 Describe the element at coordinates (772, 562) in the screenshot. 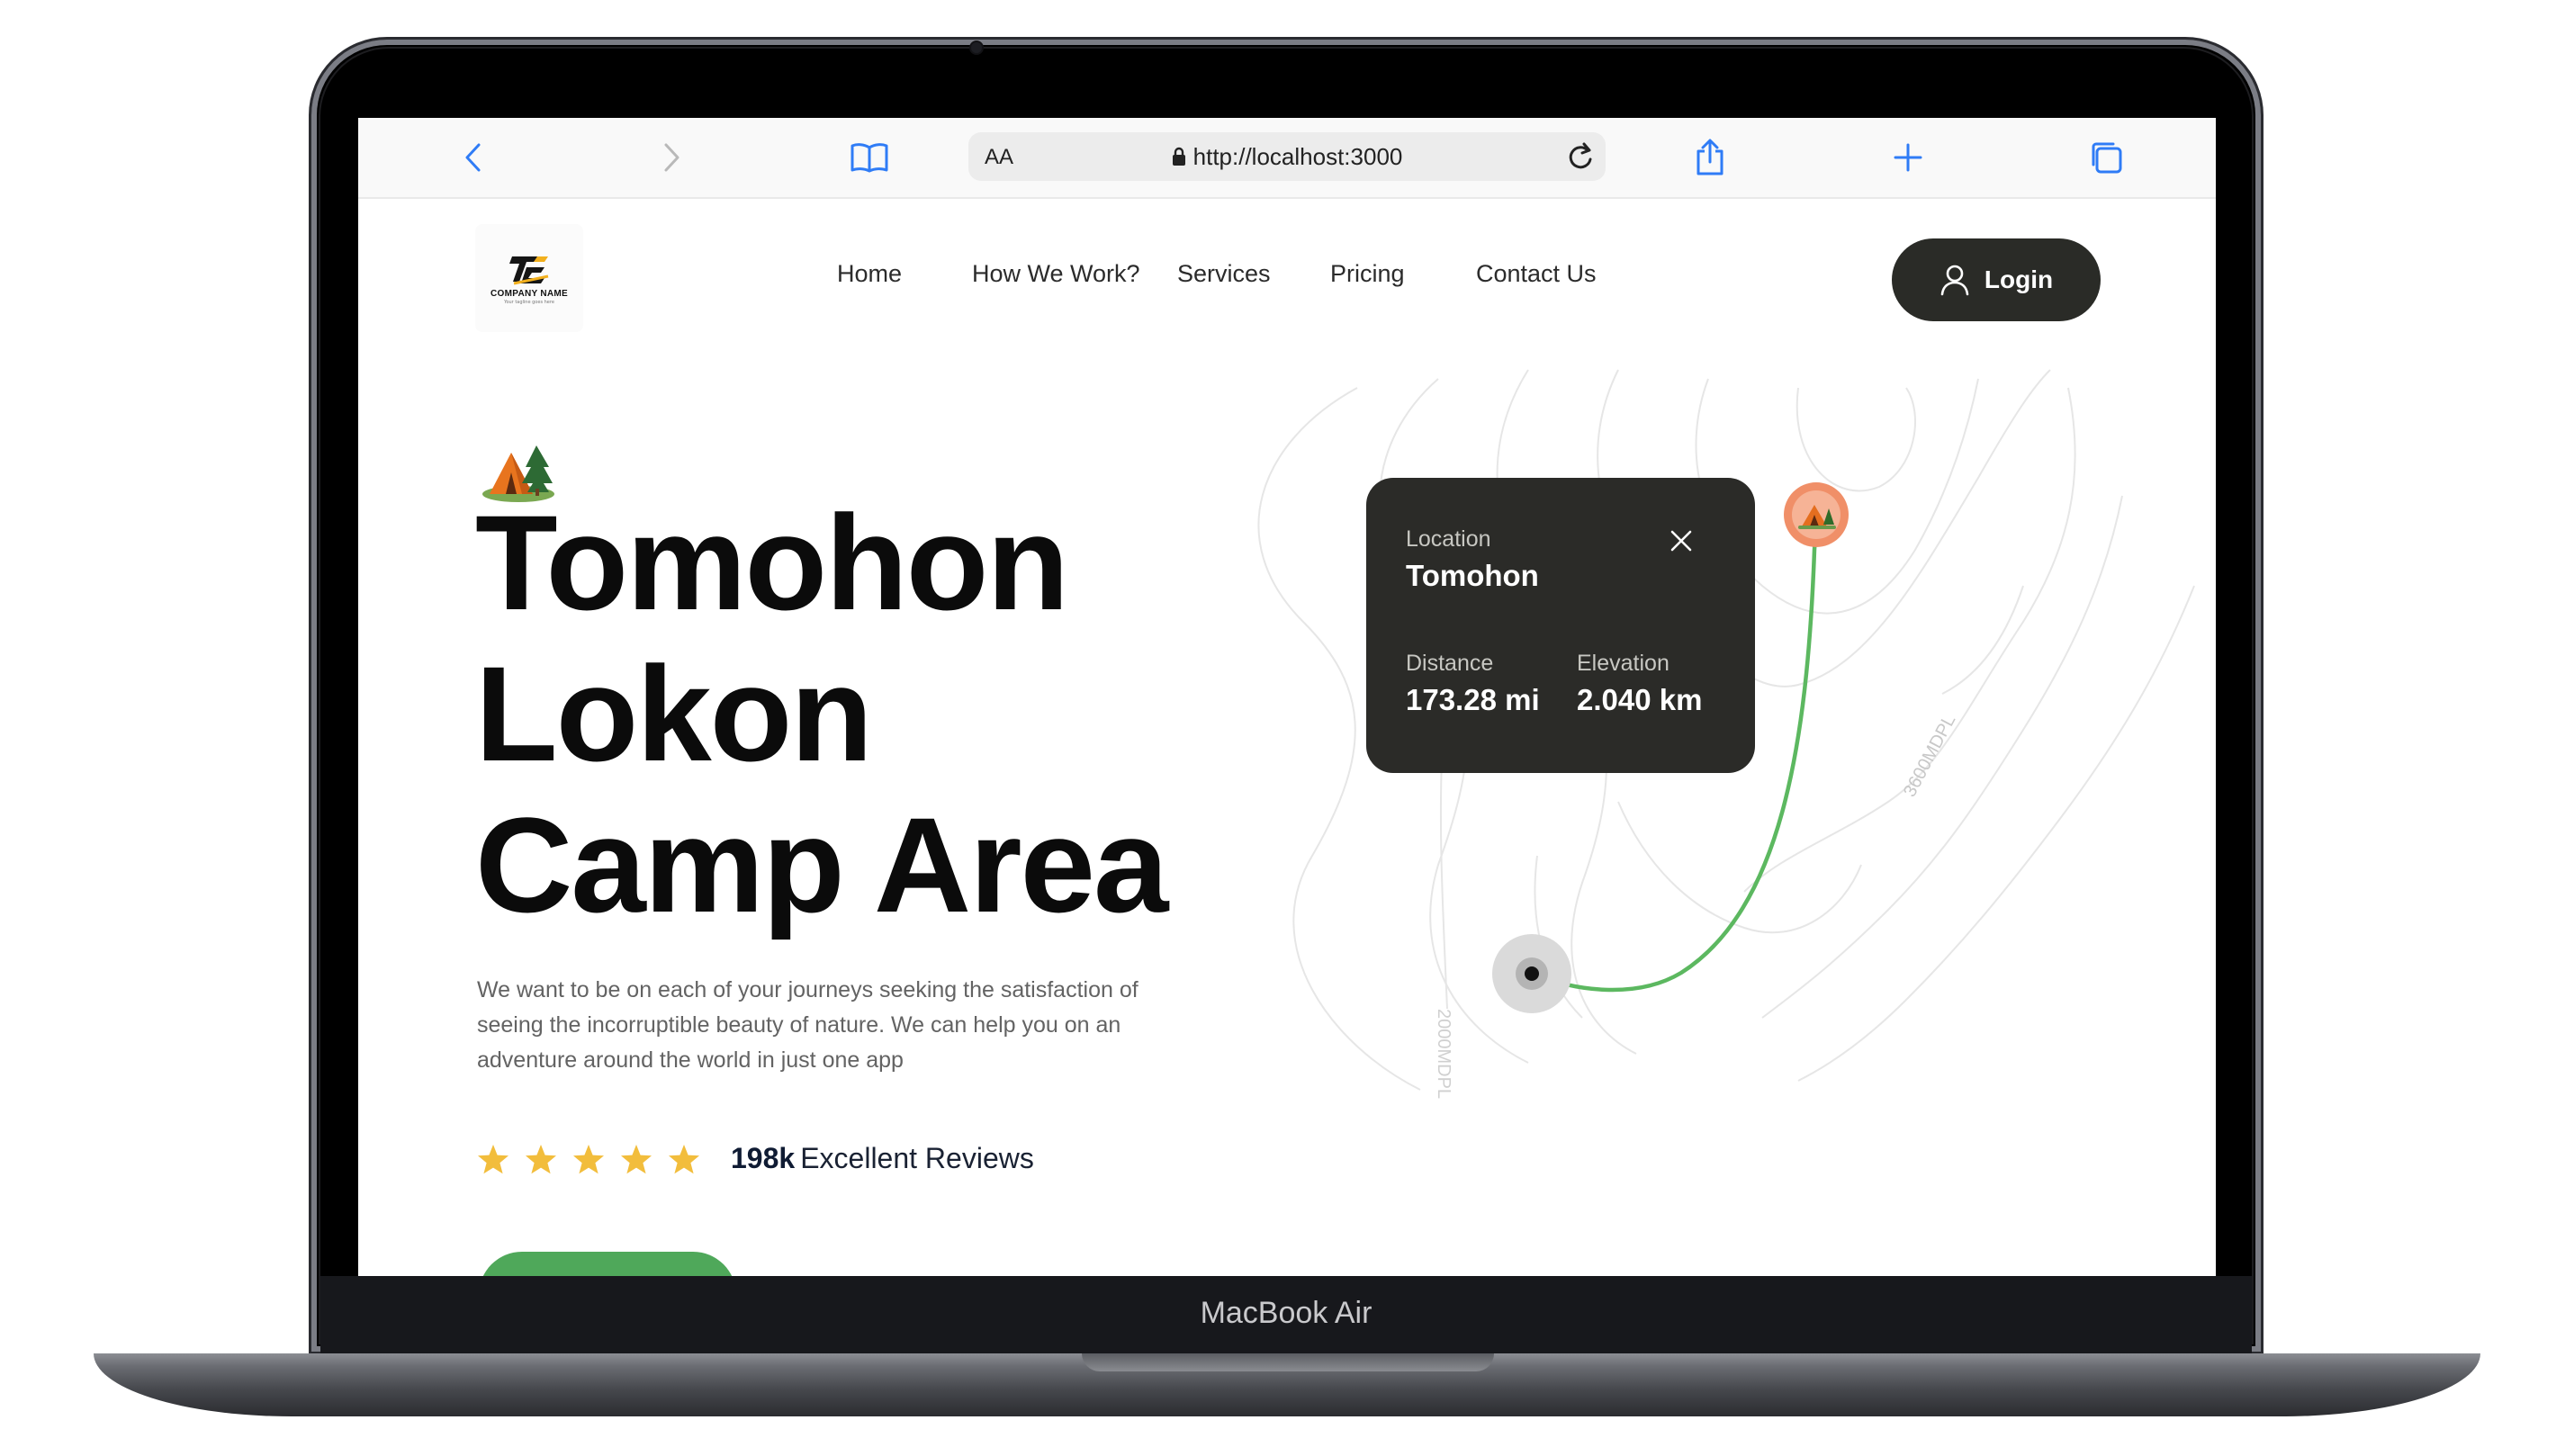

I see `hero-title-line-1: Tomohon` at that location.